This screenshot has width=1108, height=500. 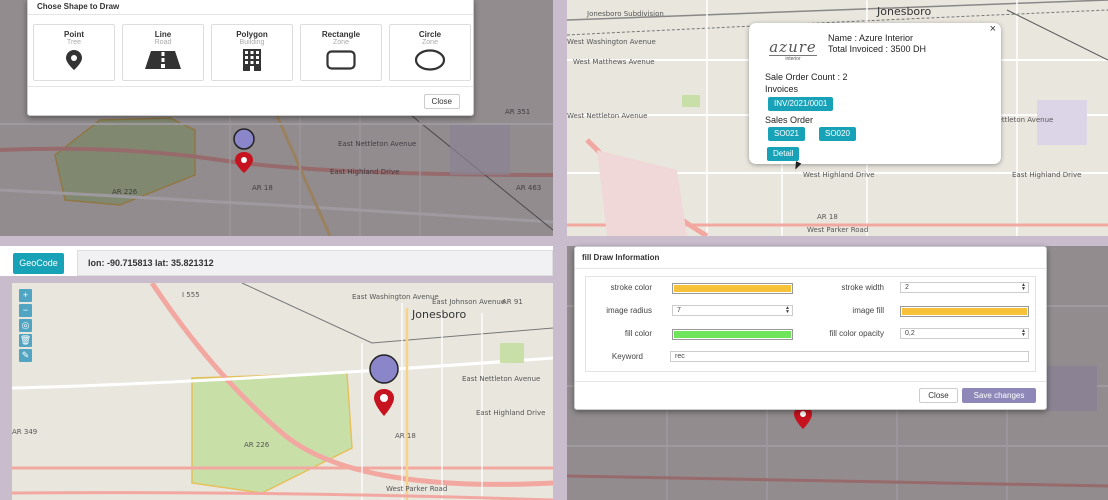 What do you see at coordinates (191, 295) in the screenshot?
I see `map-label: I 555` at bounding box center [191, 295].